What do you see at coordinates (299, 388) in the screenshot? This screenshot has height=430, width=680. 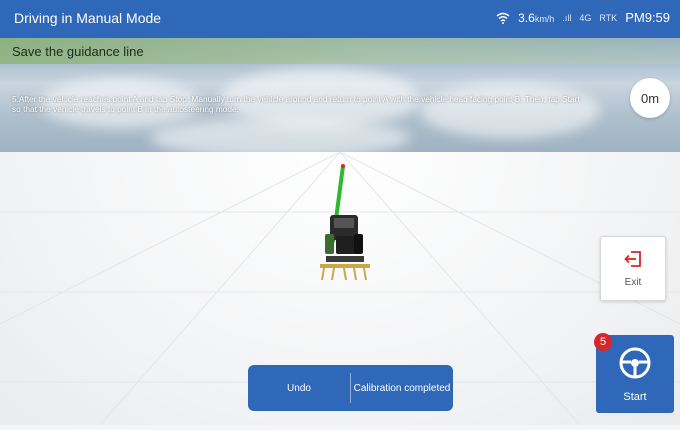 I see `undo-button: Undo` at bounding box center [299, 388].